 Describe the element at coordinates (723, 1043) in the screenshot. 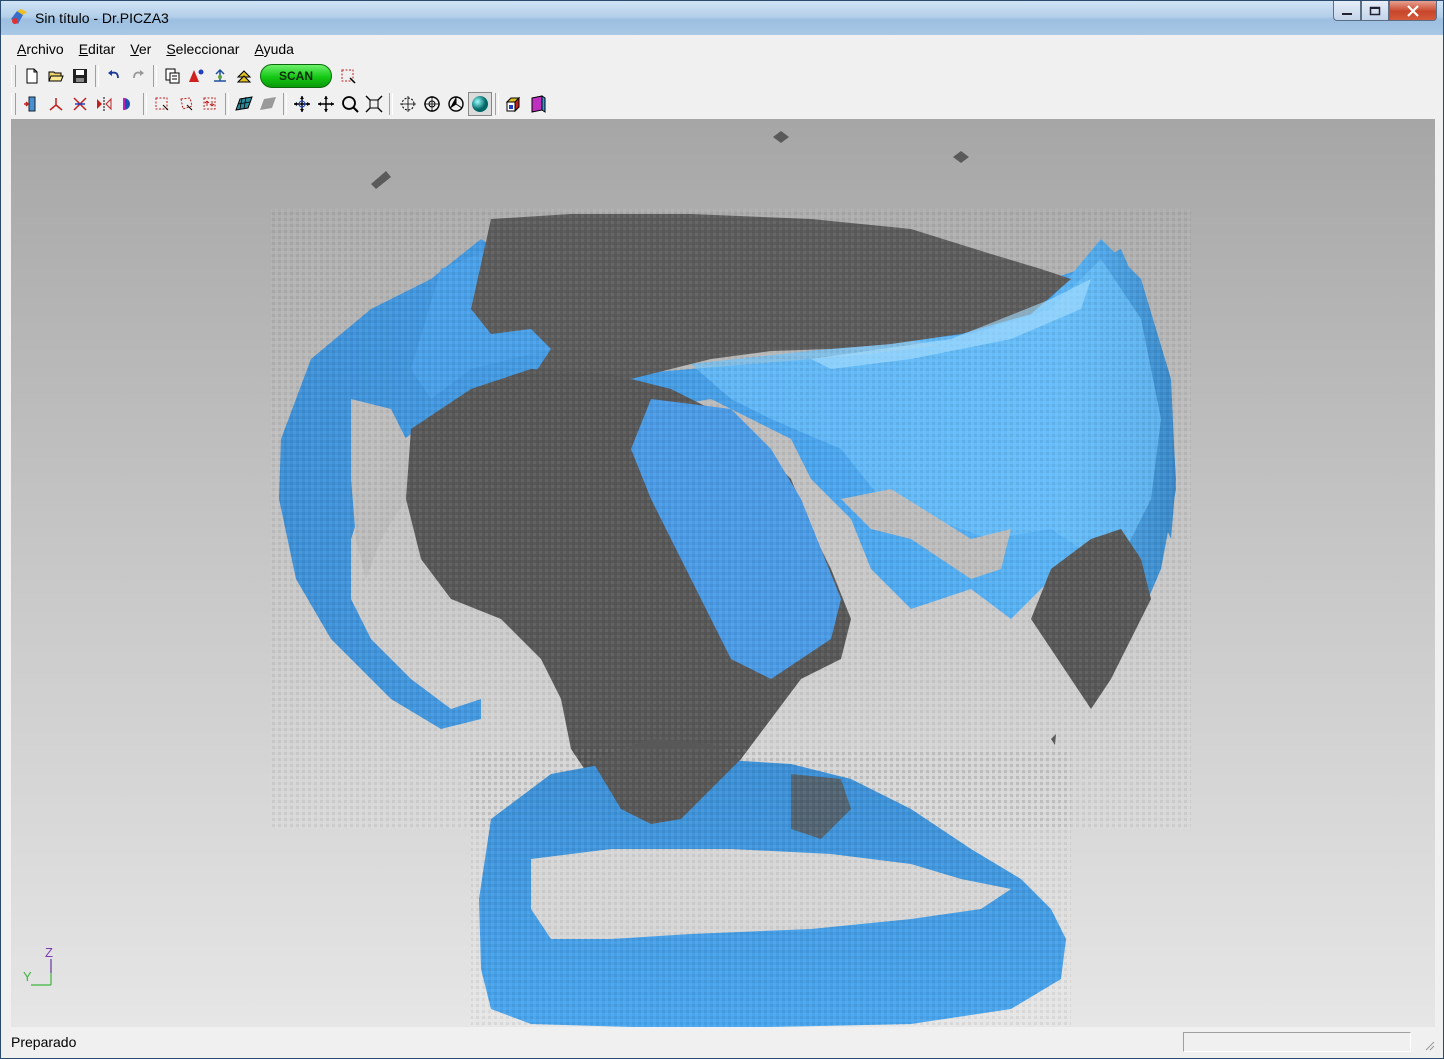

I see `status-bar: Preparado` at that location.